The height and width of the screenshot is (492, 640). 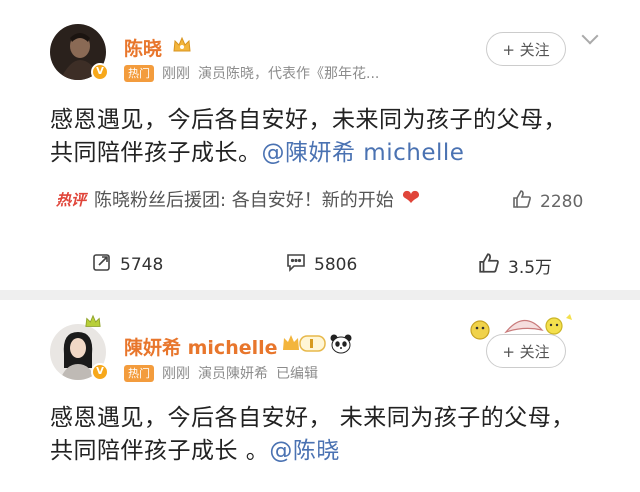 What do you see at coordinates (195, 451) in the screenshot?
I see `post-text-line: 共同陪伴孩子成长 。@陈晓` at bounding box center [195, 451].